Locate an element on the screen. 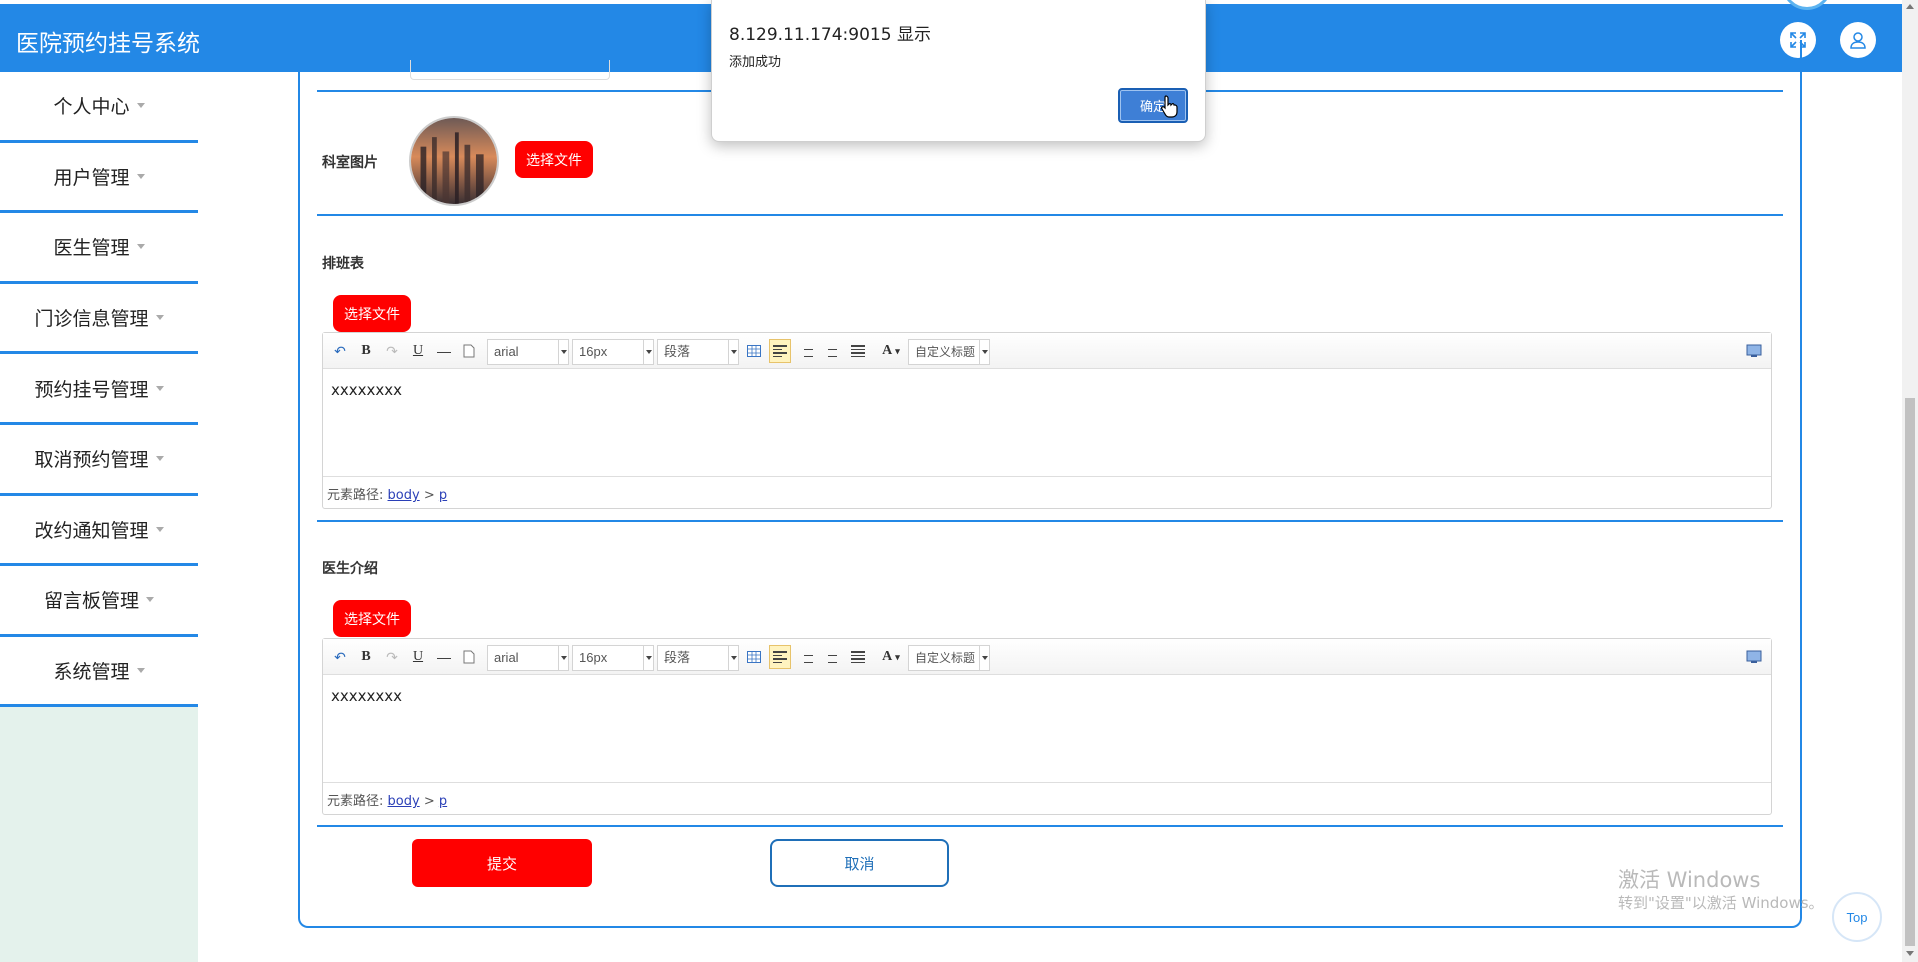  sidebar-item-doctor-management: 医生管理 is located at coordinates (99, 248).